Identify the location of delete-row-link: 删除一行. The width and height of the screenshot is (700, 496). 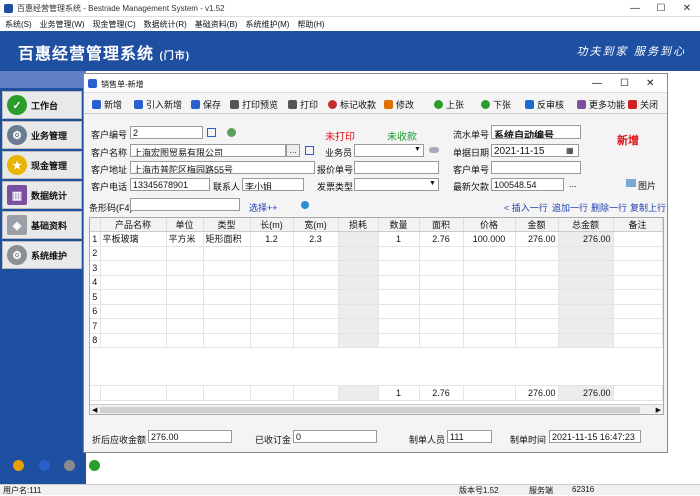
(609, 207).